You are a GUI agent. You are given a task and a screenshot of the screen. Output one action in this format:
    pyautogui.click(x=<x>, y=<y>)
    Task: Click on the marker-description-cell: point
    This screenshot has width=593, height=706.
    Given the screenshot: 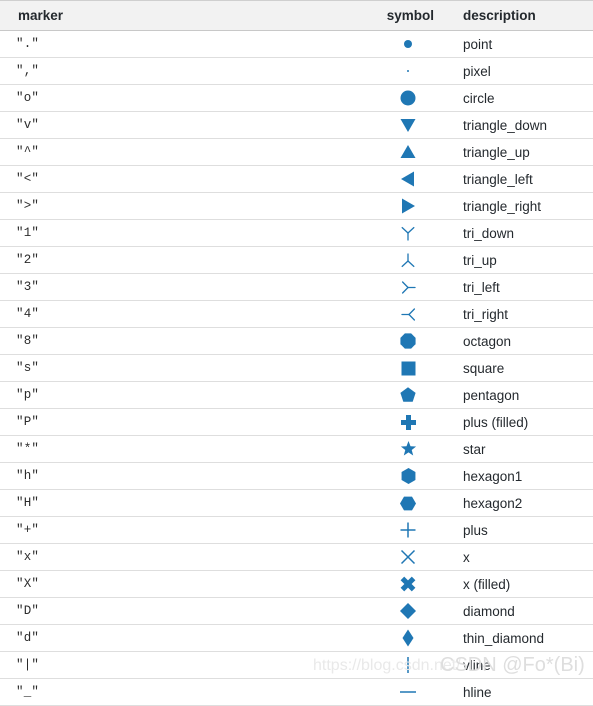 What is the action you would take?
    pyautogui.click(x=522, y=44)
    